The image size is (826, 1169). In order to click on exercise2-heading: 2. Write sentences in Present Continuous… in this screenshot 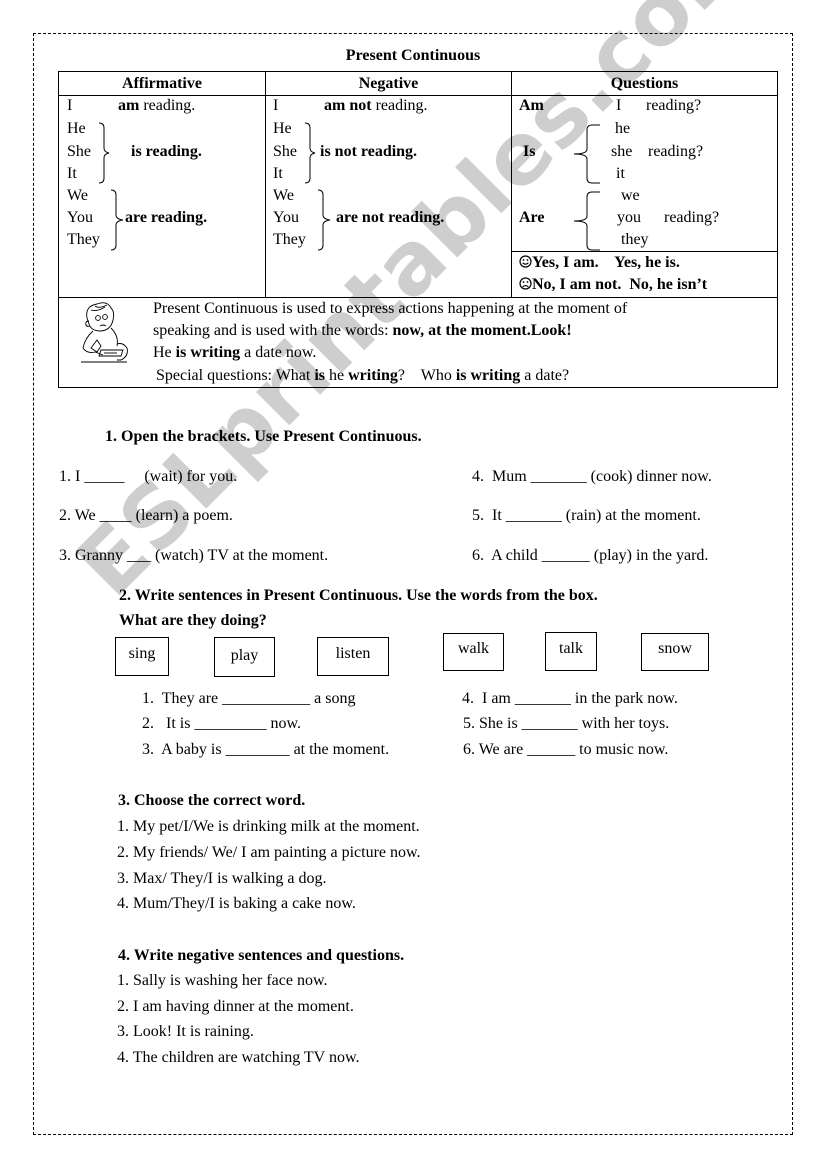, I will do `click(358, 595)`.